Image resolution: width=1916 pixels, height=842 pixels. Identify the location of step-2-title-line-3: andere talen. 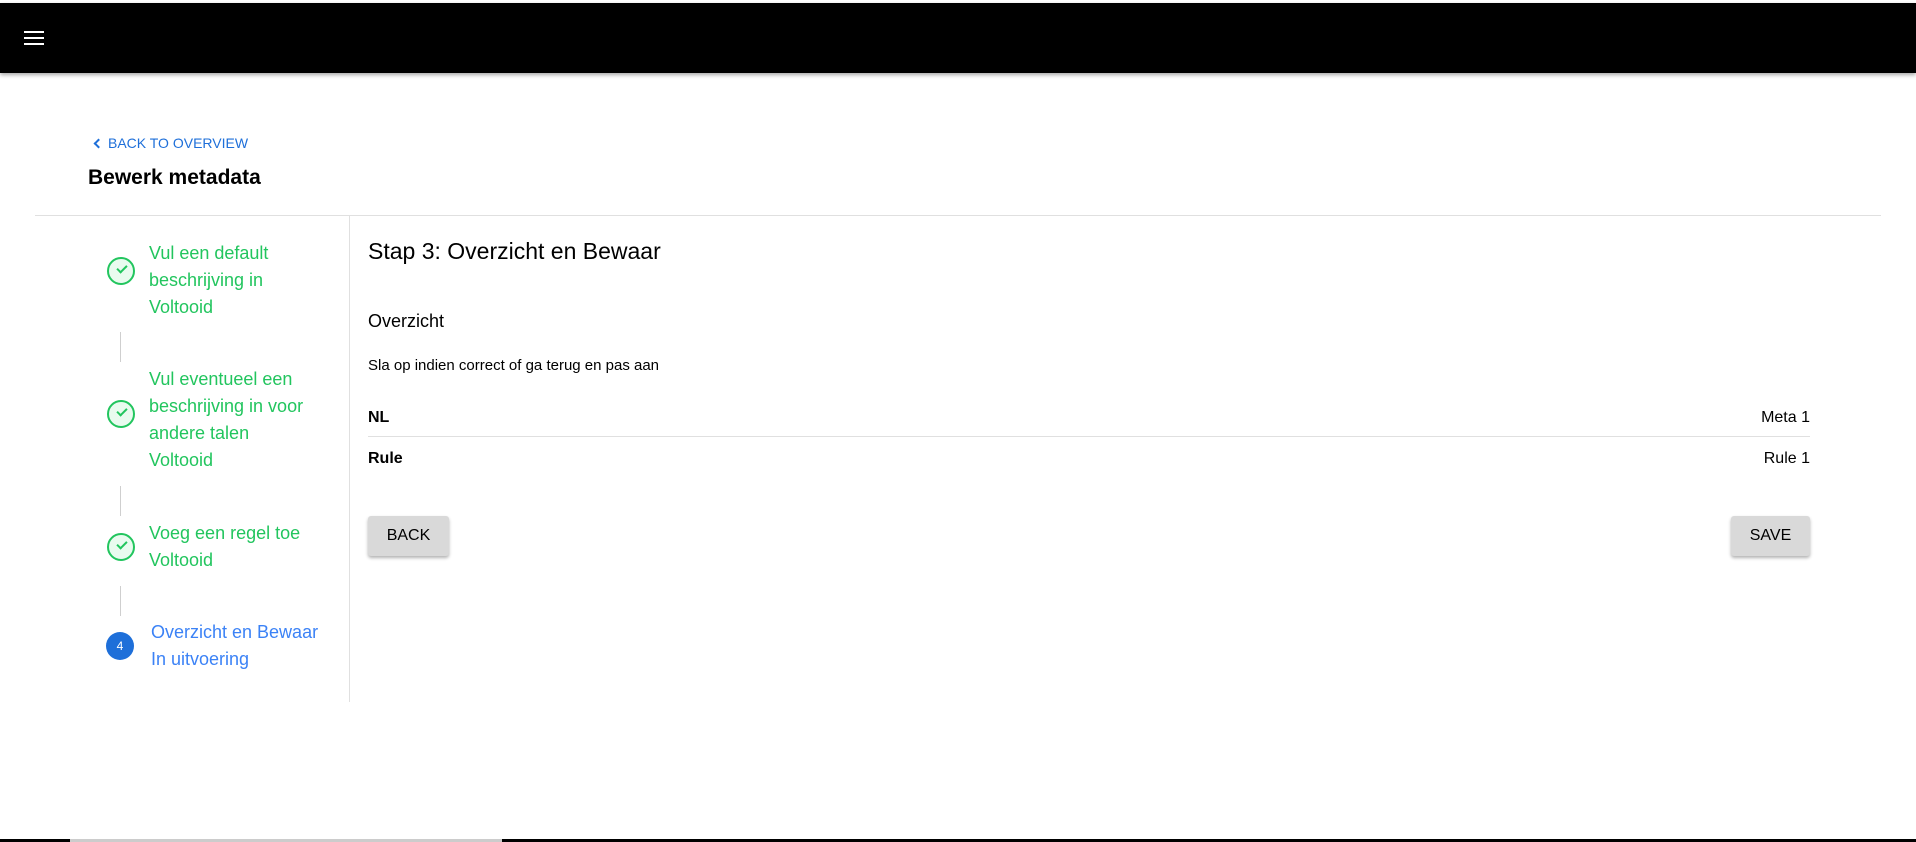
(199, 433).